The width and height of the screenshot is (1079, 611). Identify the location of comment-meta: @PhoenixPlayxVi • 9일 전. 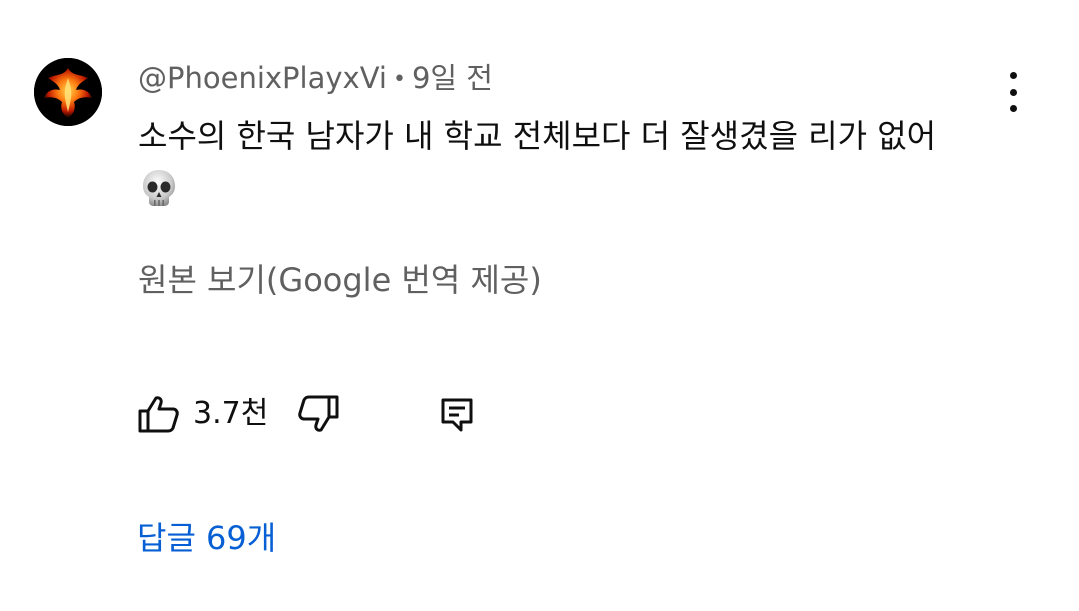
(315, 79).